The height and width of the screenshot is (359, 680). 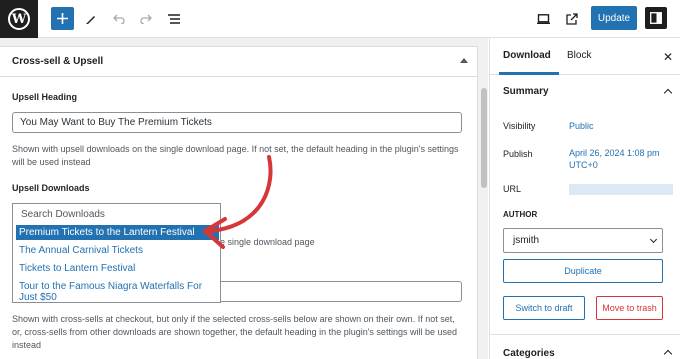 I want to click on scrollbar-thumb, so click(x=484, y=138).